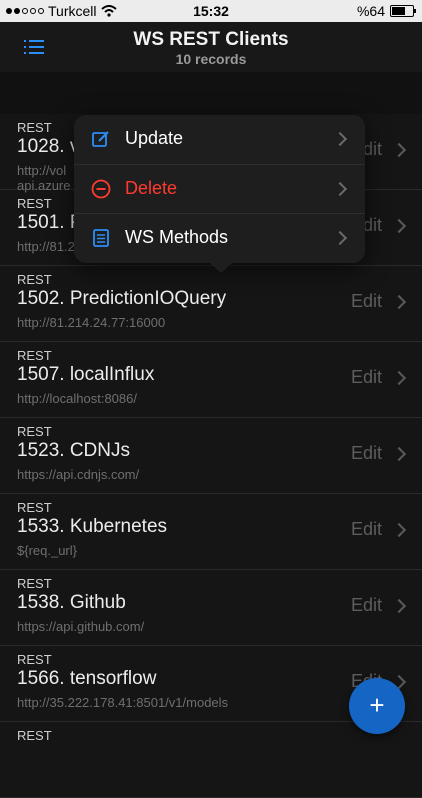 The image size is (422, 798). What do you see at coordinates (71, 602) in the screenshot?
I see `item-name: 1538. Github` at bounding box center [71, 602].